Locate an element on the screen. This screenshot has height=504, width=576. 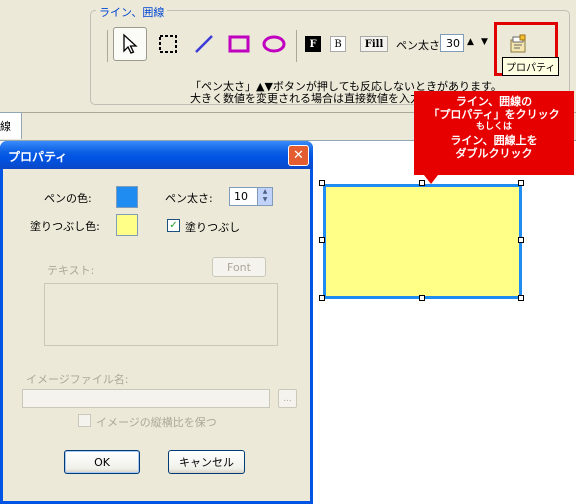
callout-line: ライン、囲線の is located at coordinates (494, 101).